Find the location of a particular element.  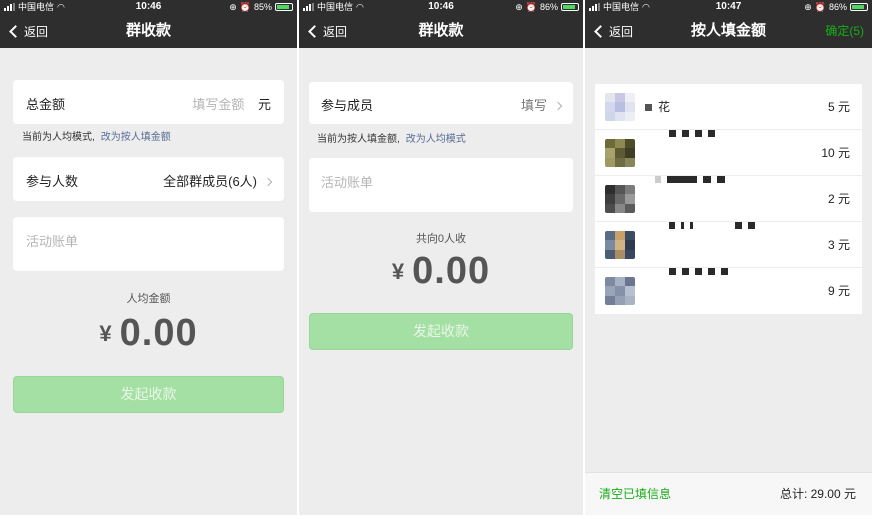

member-amount-list: 花 5 元 10 元 2 元 3 元 9 元 is located at coordinates (728, 199).